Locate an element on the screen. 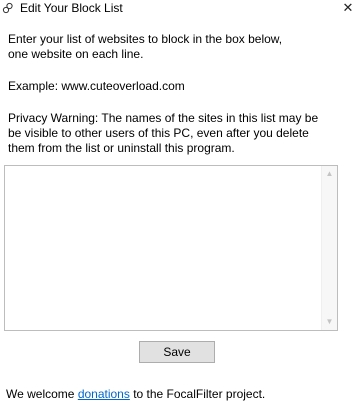  close-icon: ✕ is located at coordinates (348, 8).